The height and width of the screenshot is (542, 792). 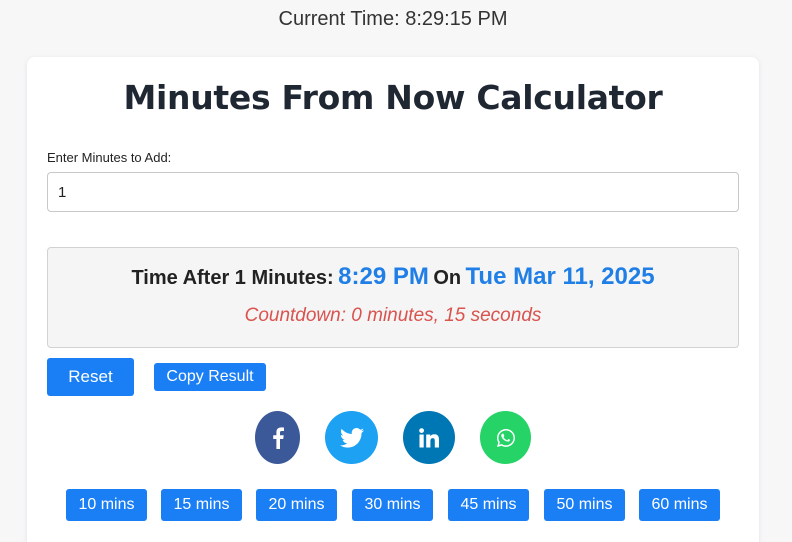 What do you see at coordinates (447, 278) in the screenshot?
I see `result-on-label: On` at bounding box center [447, 278].